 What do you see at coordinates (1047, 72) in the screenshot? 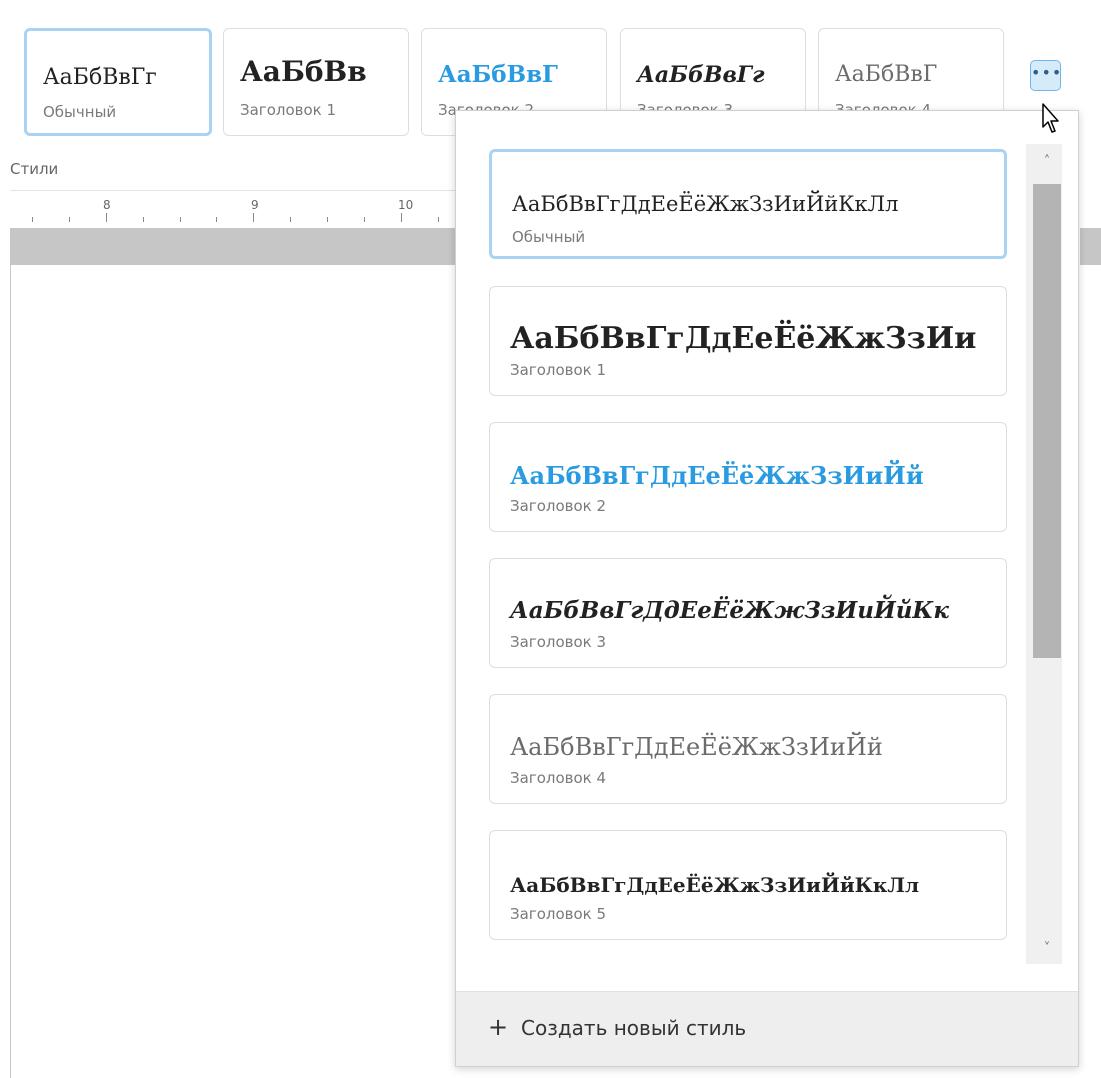
I see `more-icon: •••` at bounding box center [1047, 72].